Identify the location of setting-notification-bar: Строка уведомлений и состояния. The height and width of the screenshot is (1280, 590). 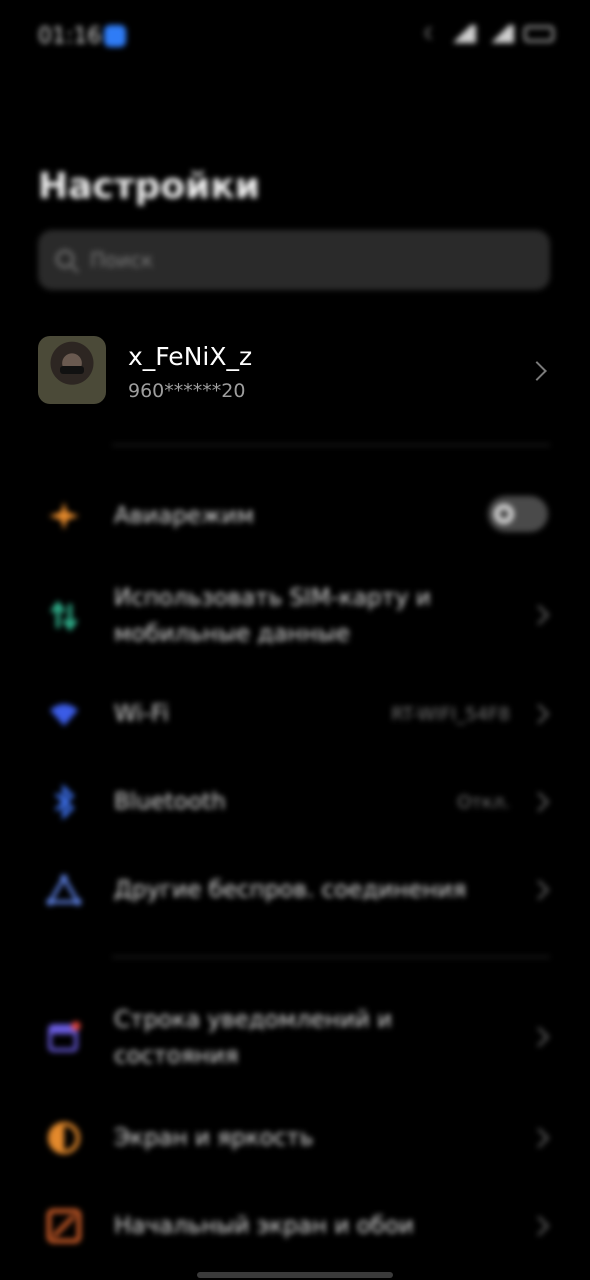
(295, 1038).